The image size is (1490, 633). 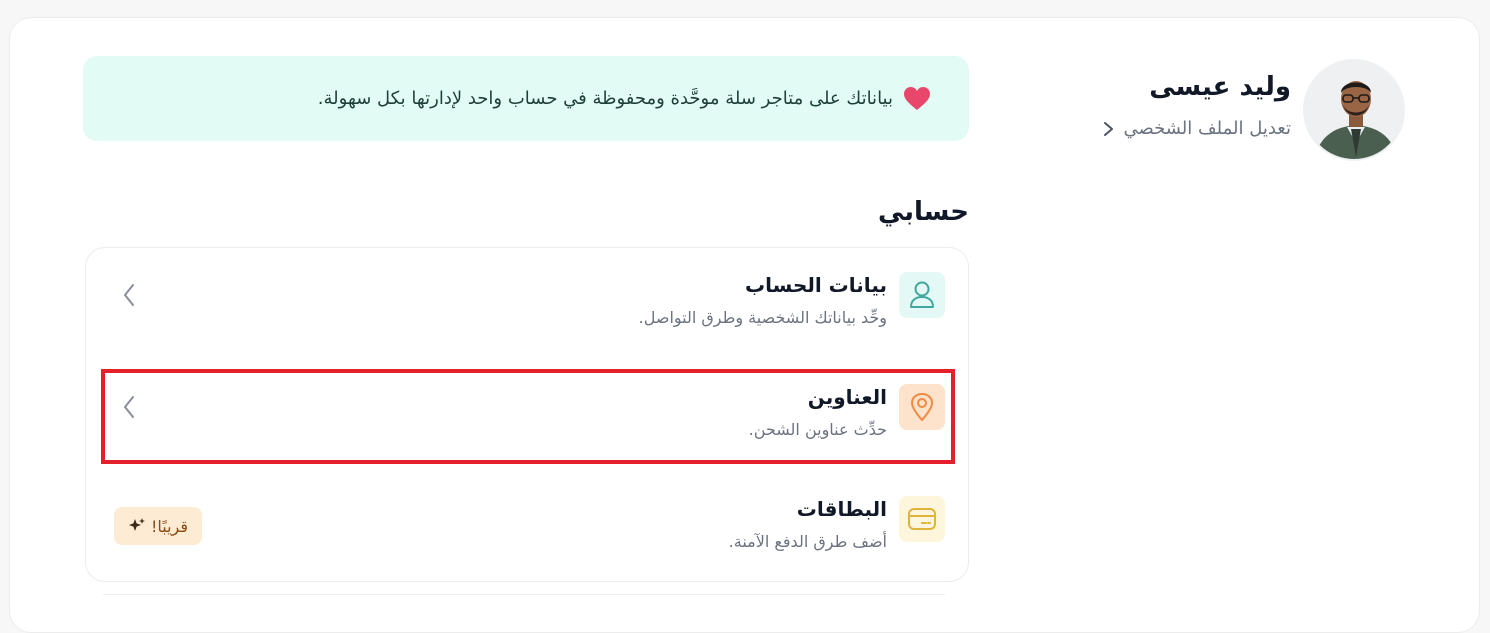 I want to click on menu-item-description: أضف طرق الدفع الآمنة., so click(x=807, y=541).